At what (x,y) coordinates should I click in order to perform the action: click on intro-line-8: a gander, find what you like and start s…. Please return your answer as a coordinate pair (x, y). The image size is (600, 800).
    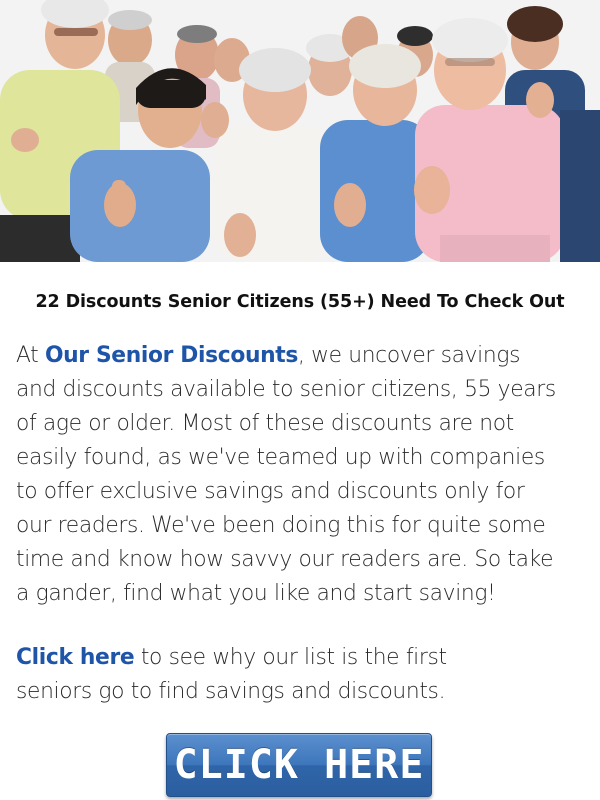
    Looking at the image, I should click on (256, 593).